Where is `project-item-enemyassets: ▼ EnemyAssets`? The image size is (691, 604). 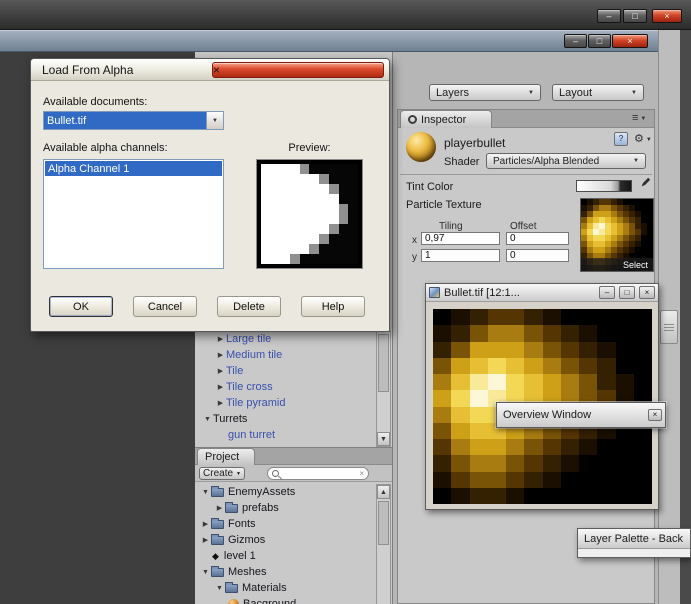 project-item-enemyassets: ▼ EnemyAssets is located at coordinates (285, 492).